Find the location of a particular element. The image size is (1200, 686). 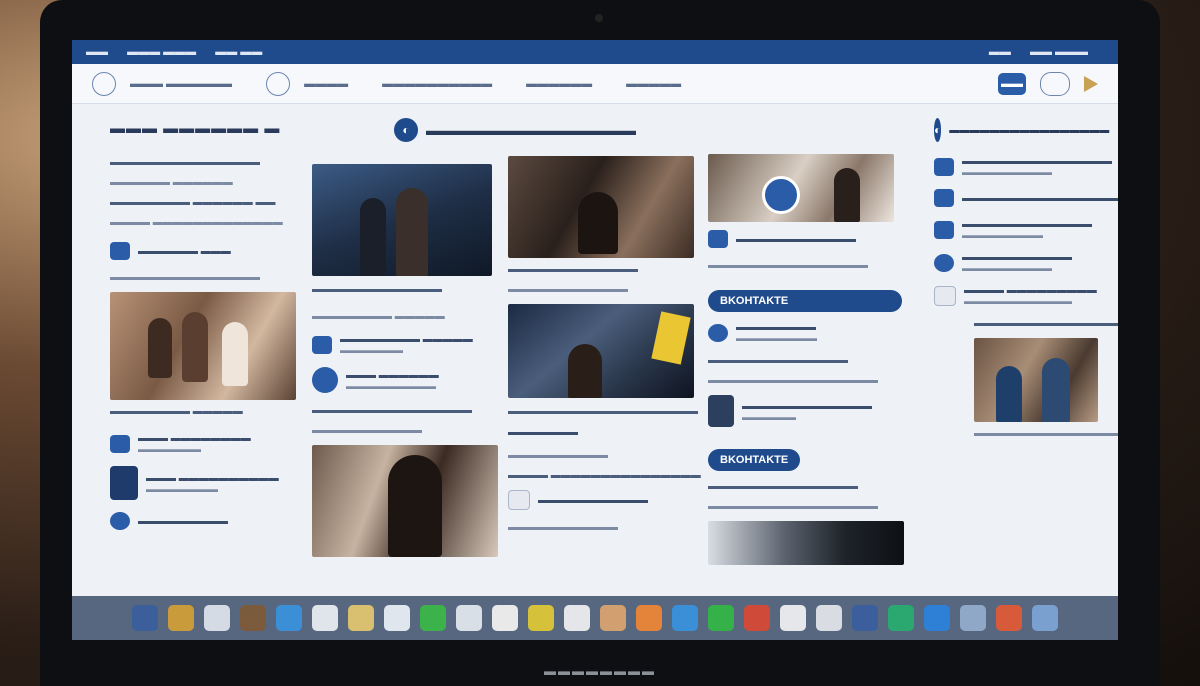

nav-item: ▬▬▬▬ is located at coordinates (326, 84).